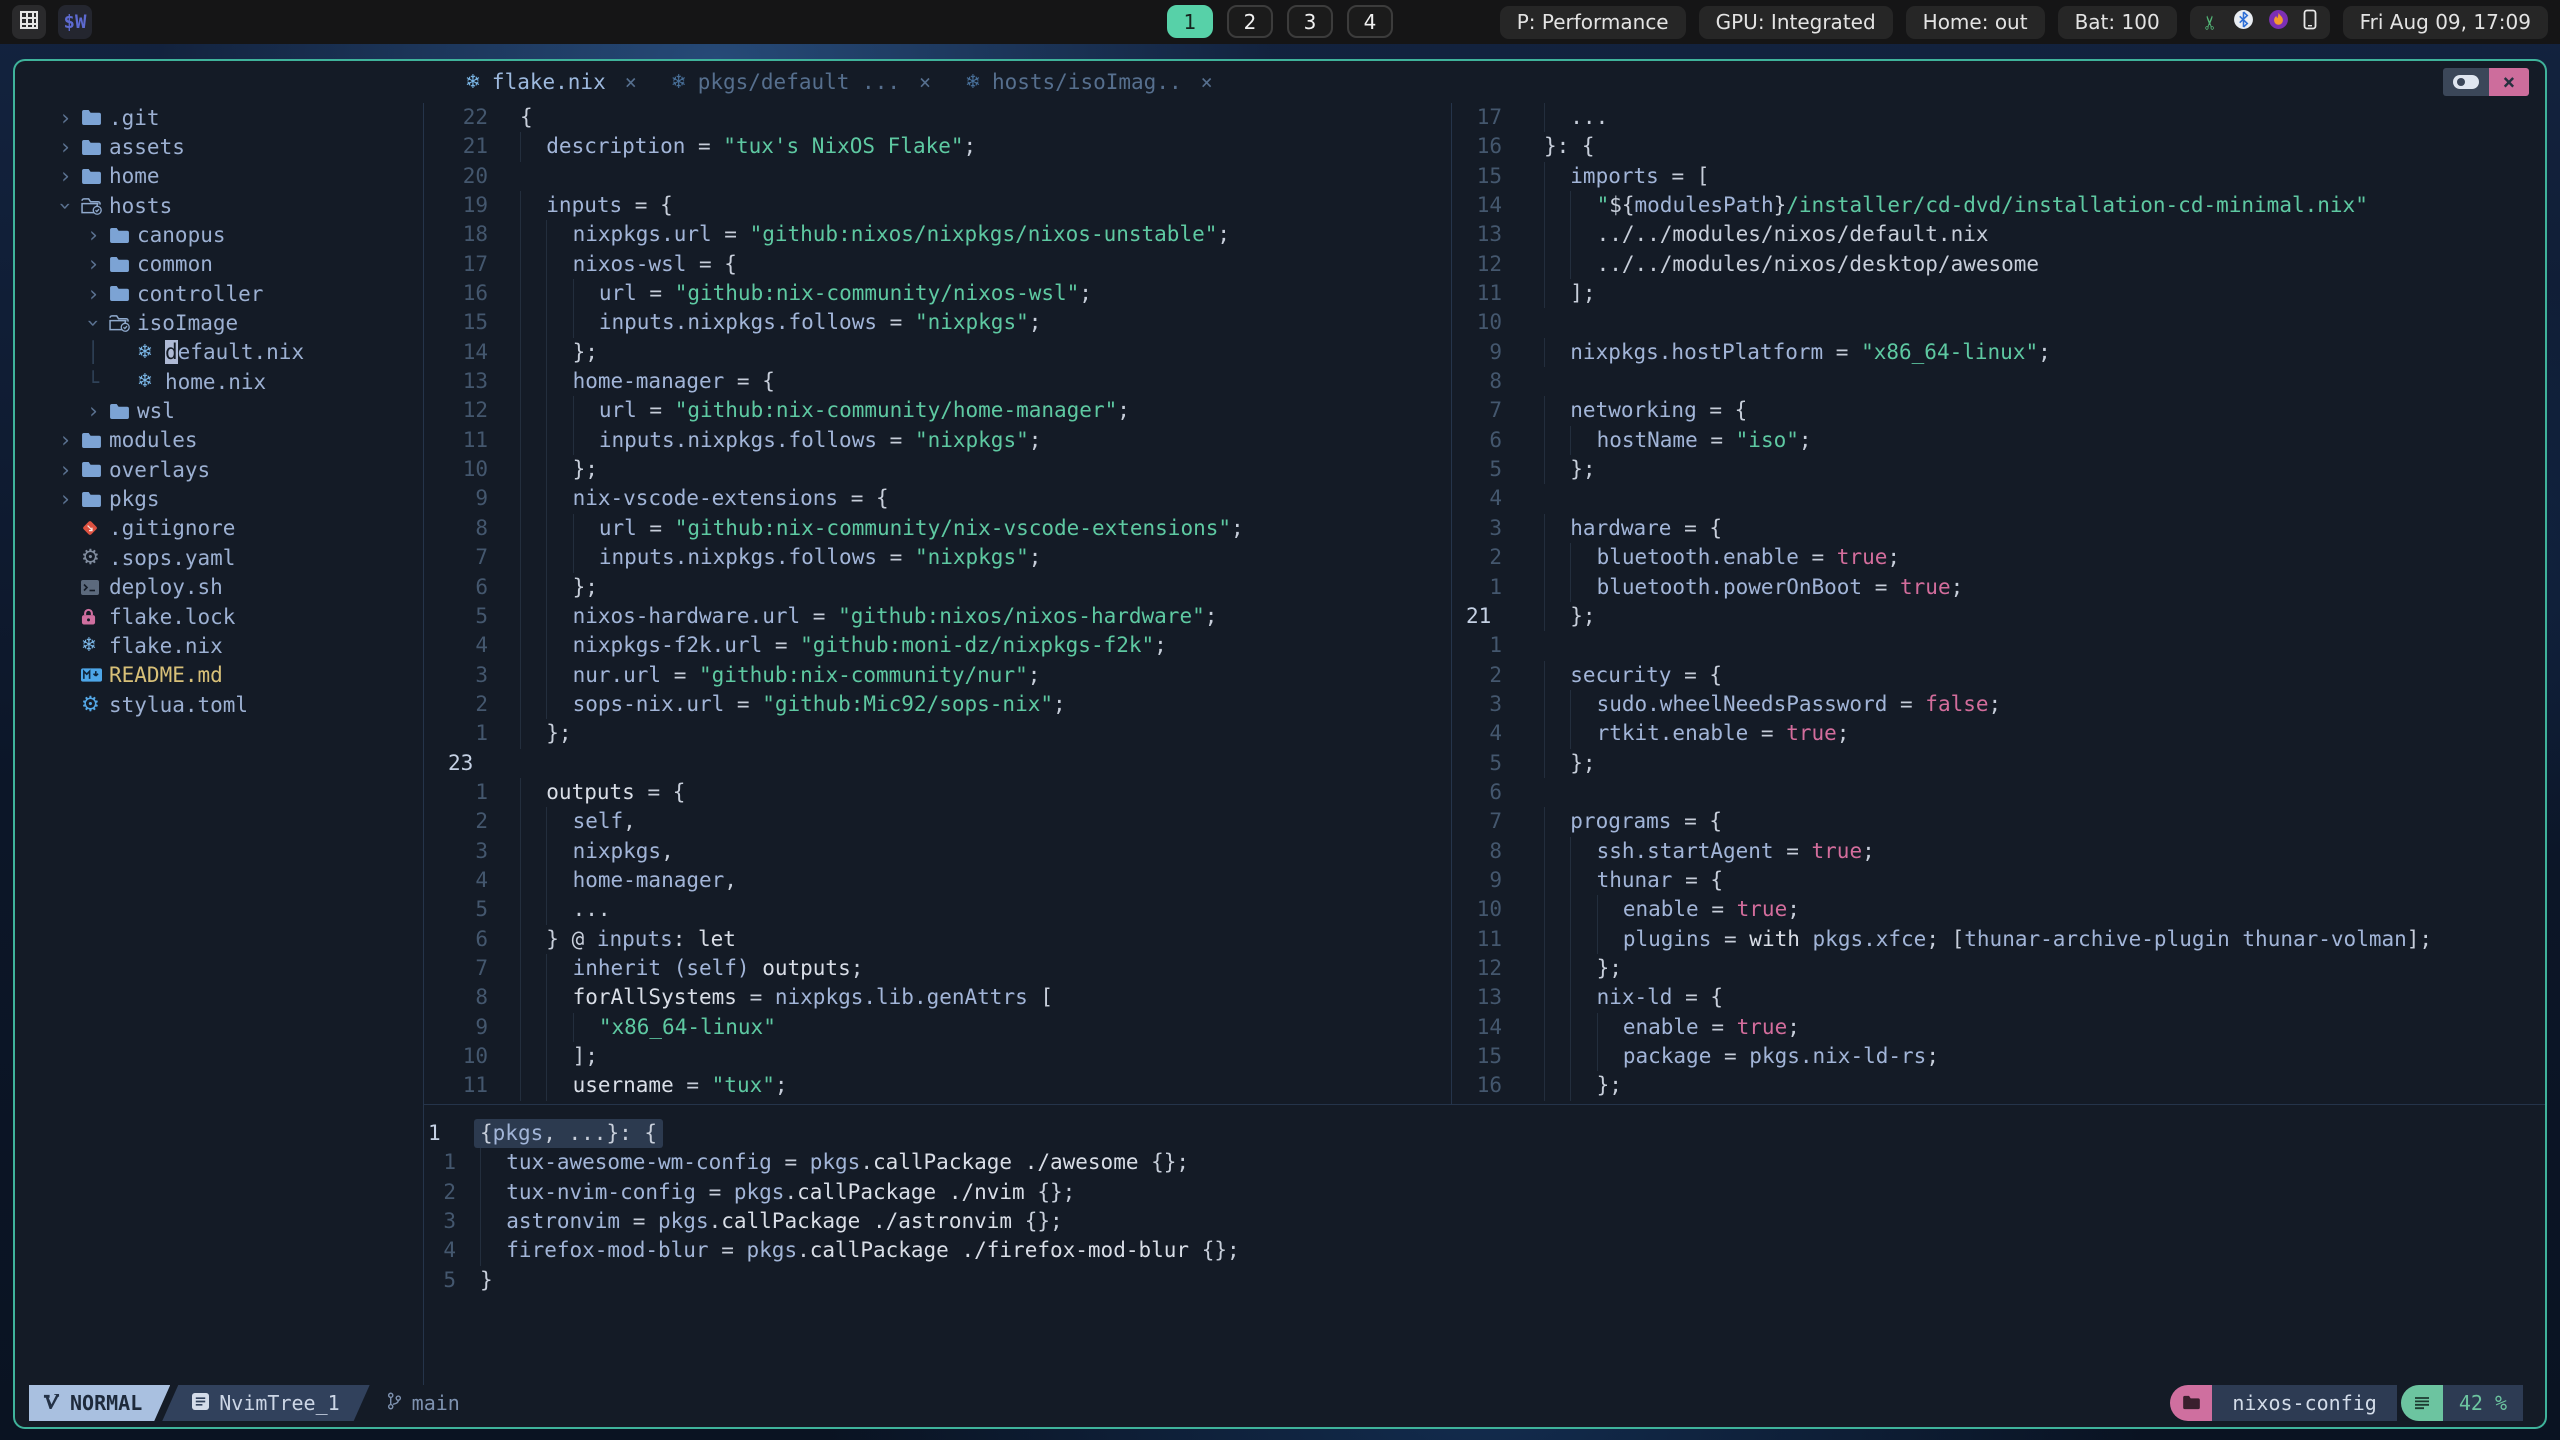 The height and width of the screenshot is (1440, 2560). What do you see at coordinates (219, 146) in the screenshot?
I see `tree-item-assets: › assets` at bounding box center [219, 146].